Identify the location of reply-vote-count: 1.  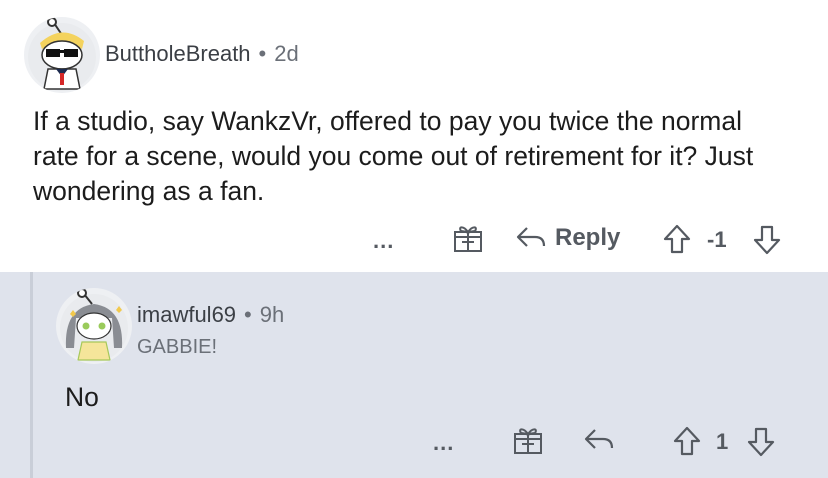
(722, 442).